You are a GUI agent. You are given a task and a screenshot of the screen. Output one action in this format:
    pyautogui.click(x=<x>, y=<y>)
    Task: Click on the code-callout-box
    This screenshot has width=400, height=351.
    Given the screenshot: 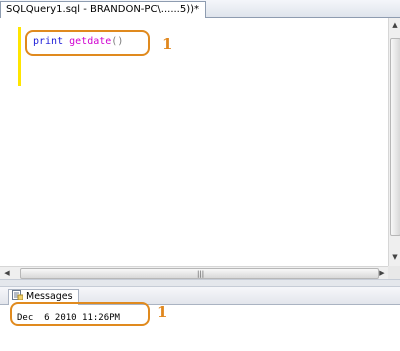 What is the action you would take?
    pyautogui.click(x=87, y=43)
    